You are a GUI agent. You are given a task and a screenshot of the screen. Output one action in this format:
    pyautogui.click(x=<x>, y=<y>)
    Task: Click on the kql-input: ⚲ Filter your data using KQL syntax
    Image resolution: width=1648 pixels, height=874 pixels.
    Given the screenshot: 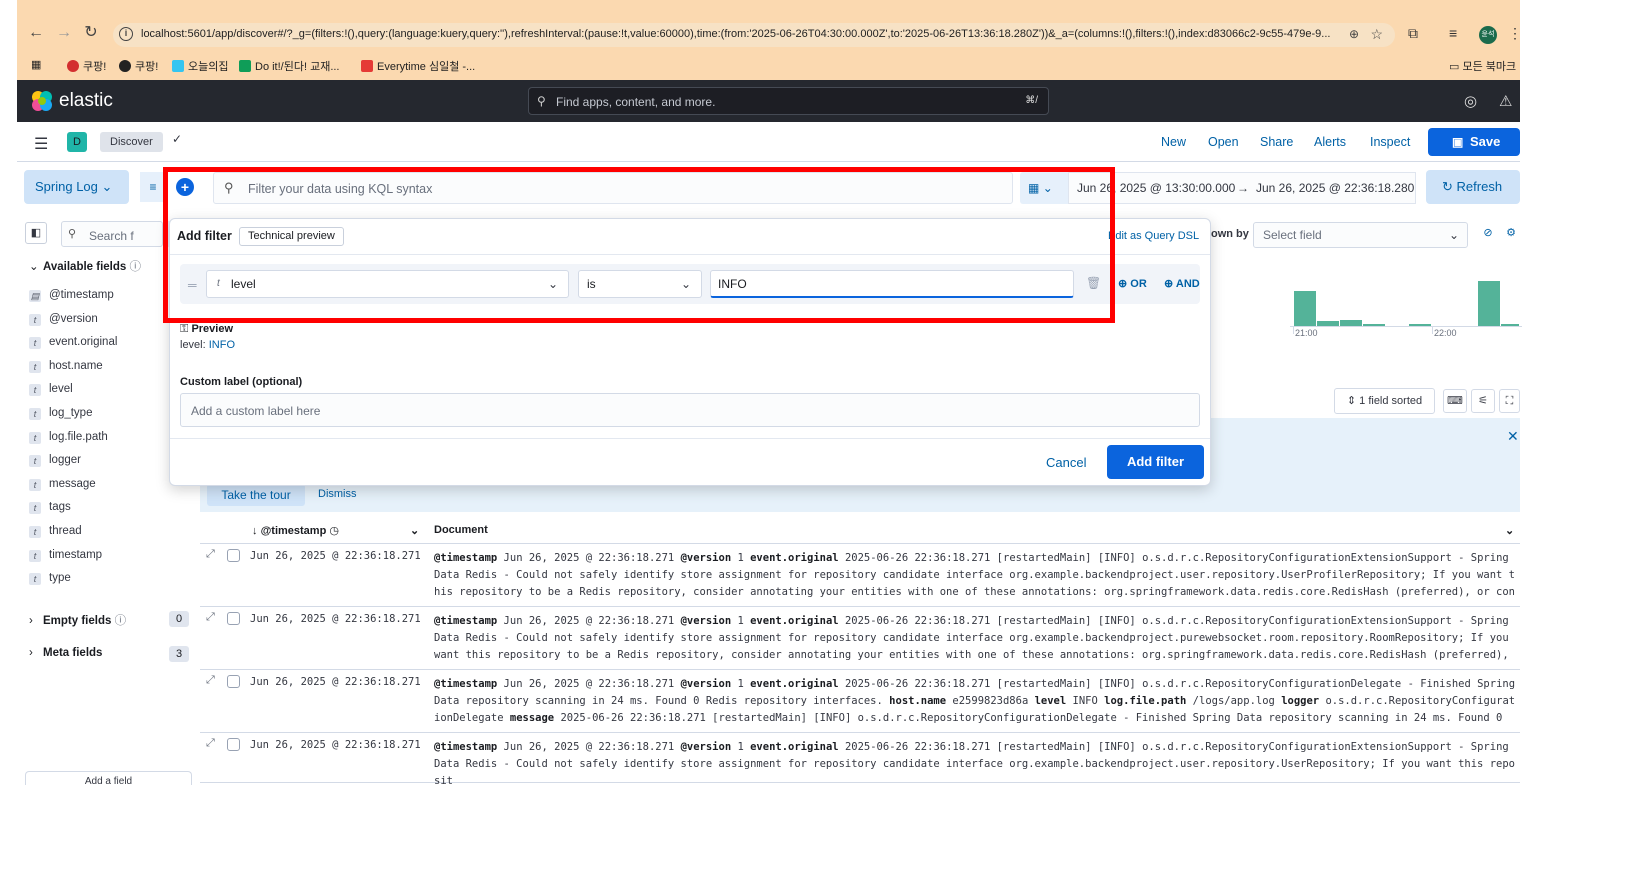 What is the action you would take?
    pyautogui.click(x=613, y=188)
    